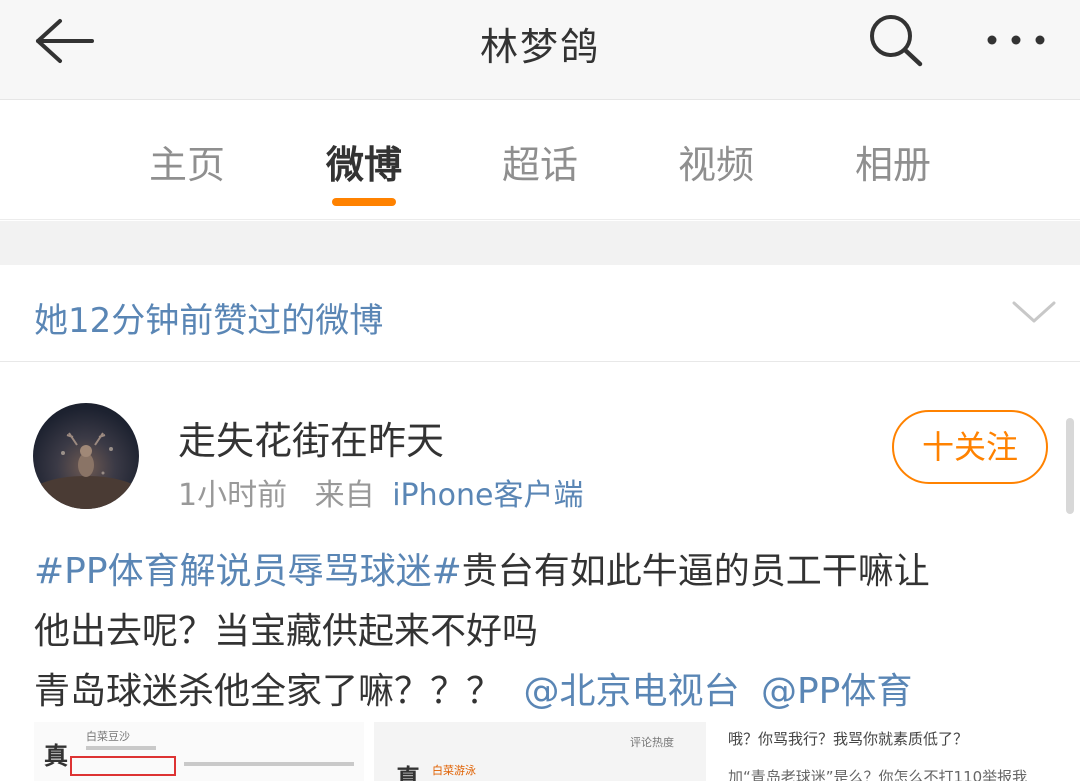 This screenshot has width=1080, height=781. What do you see at coordinates (540, 50) in the screenshot?
I see `top-navigation-bar: 林梦鸽` at bounding box center [540, 50].